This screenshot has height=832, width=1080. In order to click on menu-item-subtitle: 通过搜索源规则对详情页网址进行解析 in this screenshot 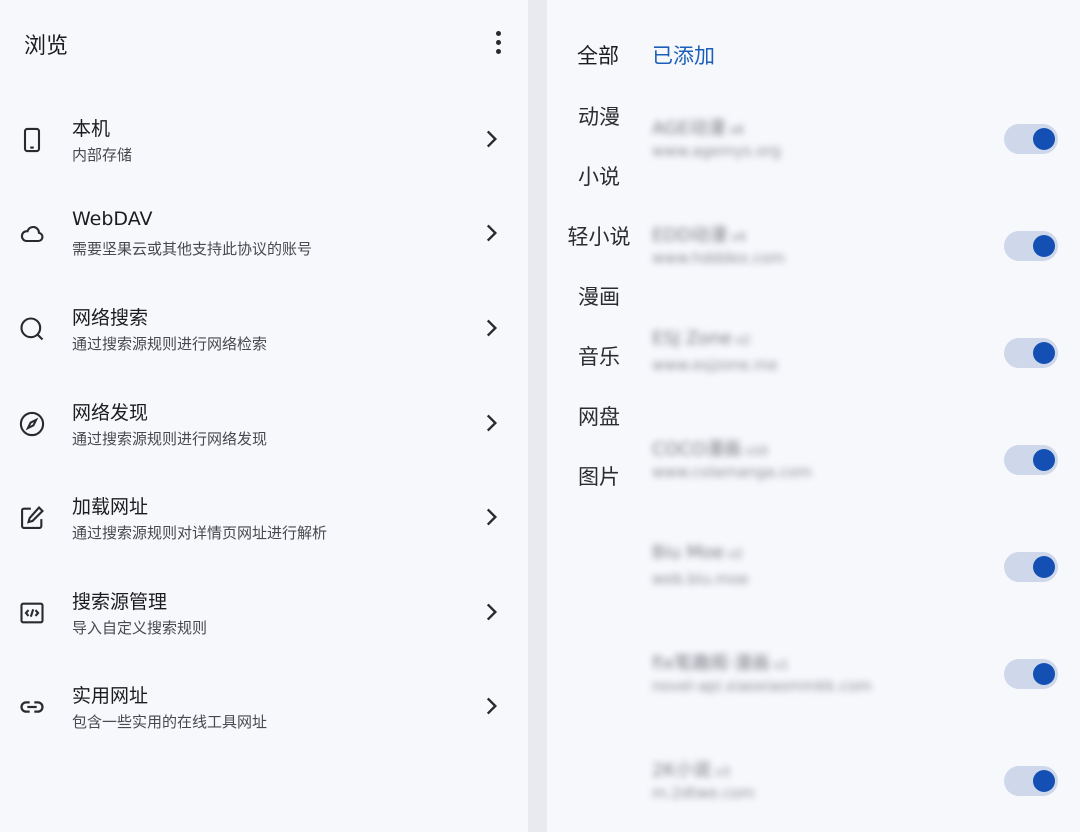, I will do `click(200, 533)`.